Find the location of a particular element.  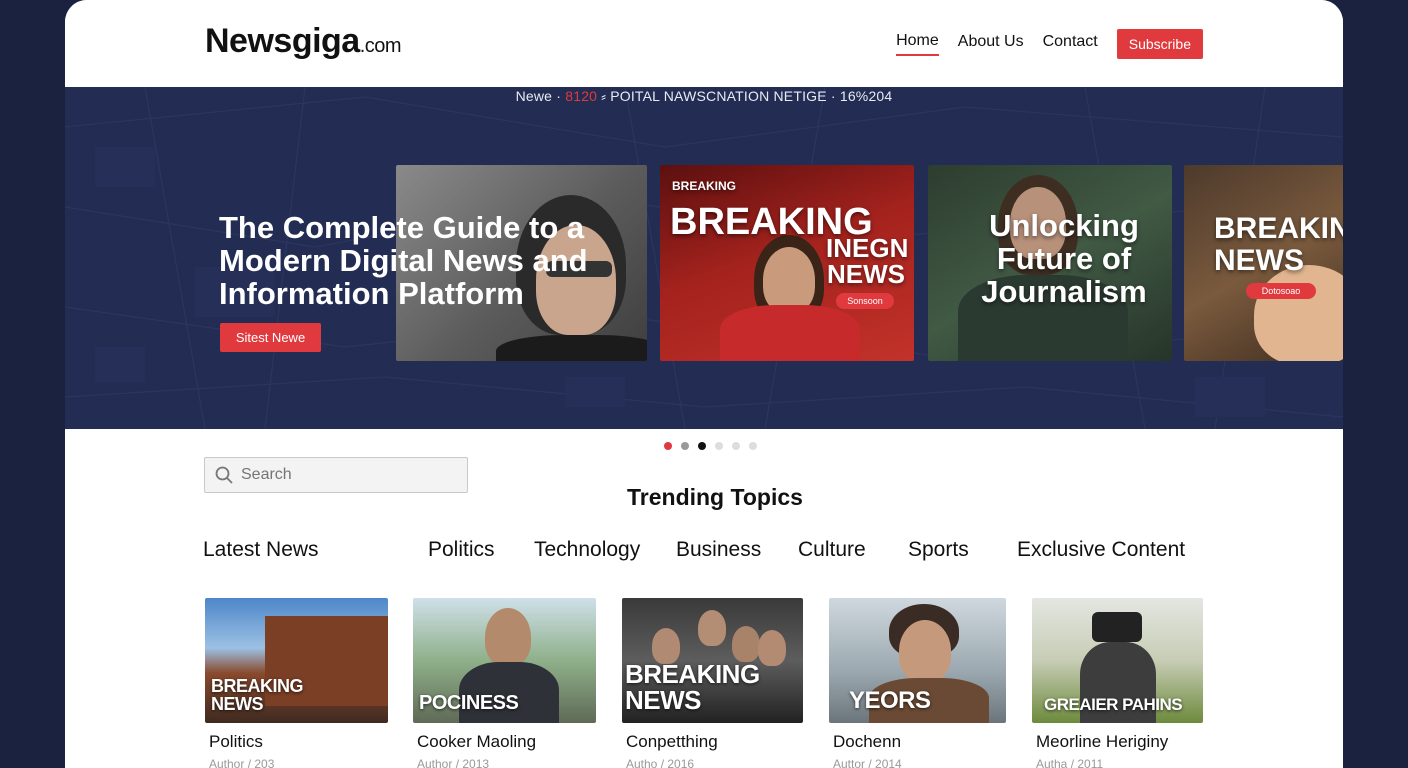

subscribe-button: Subscribe is located at coordinates (1159, 44).